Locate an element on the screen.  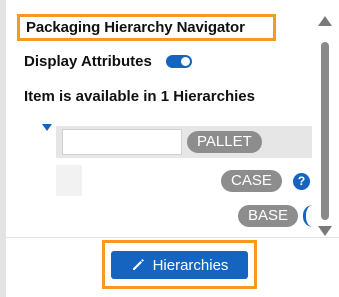
pallet-item-input is located at coordinates (122, 142).